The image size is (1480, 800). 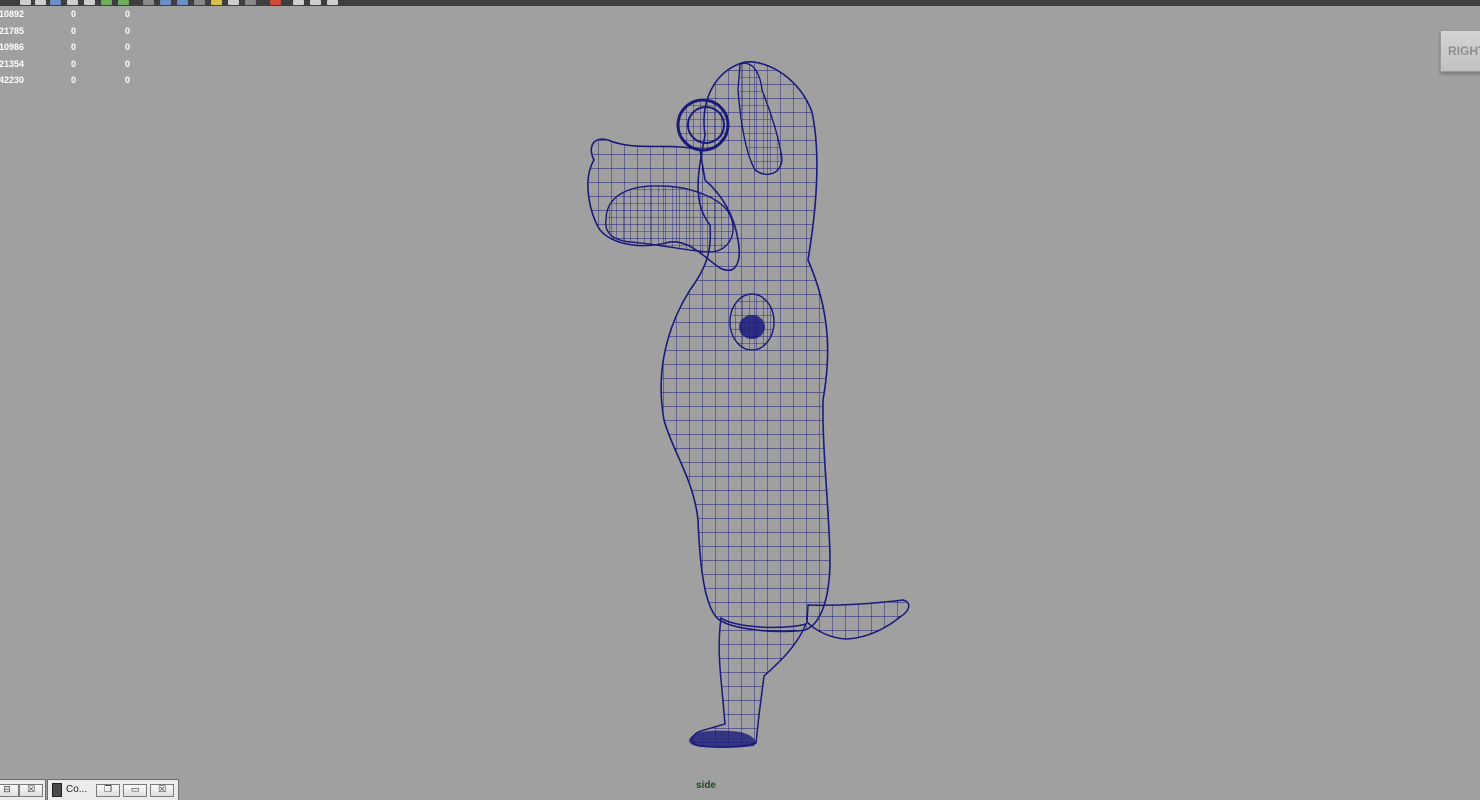 What do you see at coordinates (57, 790) in the screenshot?
I see `app-icon` at bounding box center [57, 790].